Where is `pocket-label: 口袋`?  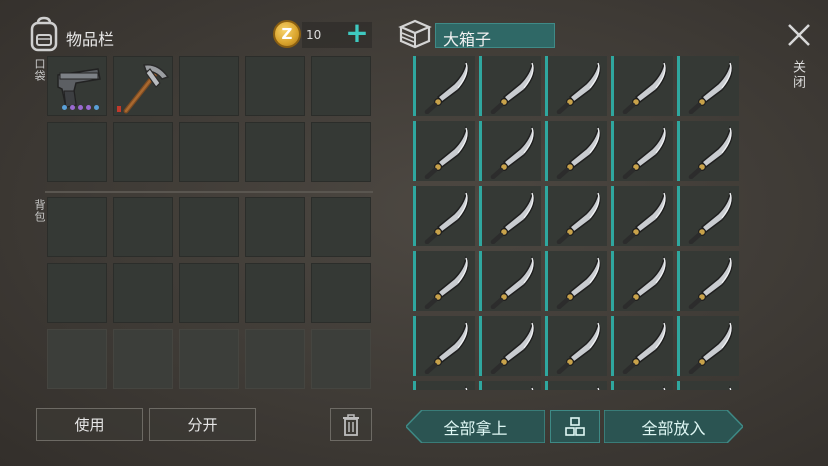
pocket-label: 口袋 is located at coordinates (39, 70).